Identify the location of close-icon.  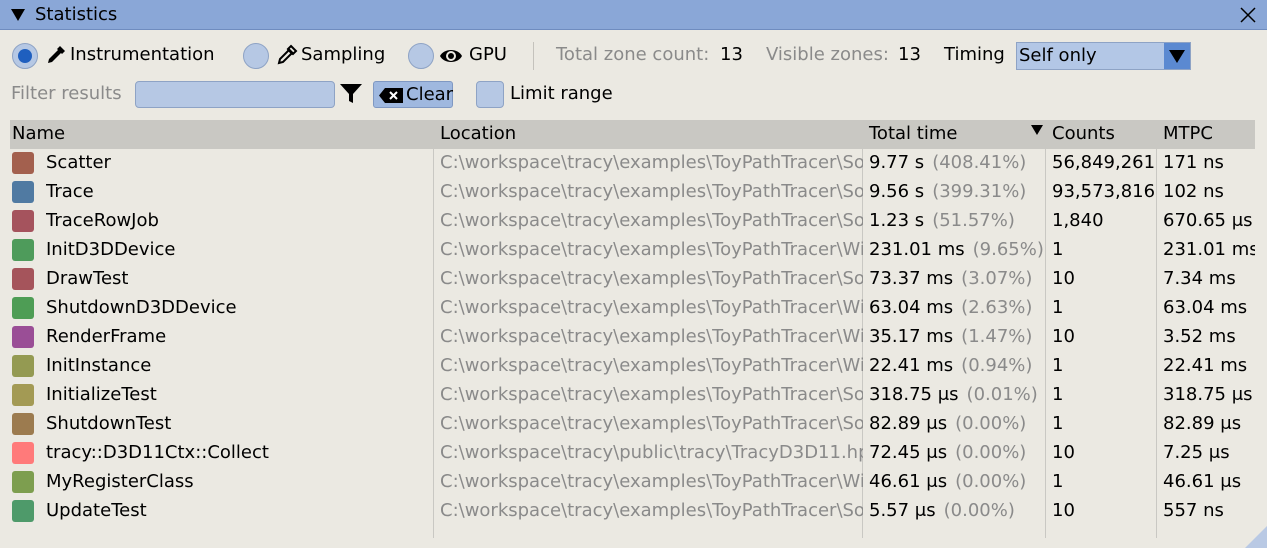
(1248, 15).